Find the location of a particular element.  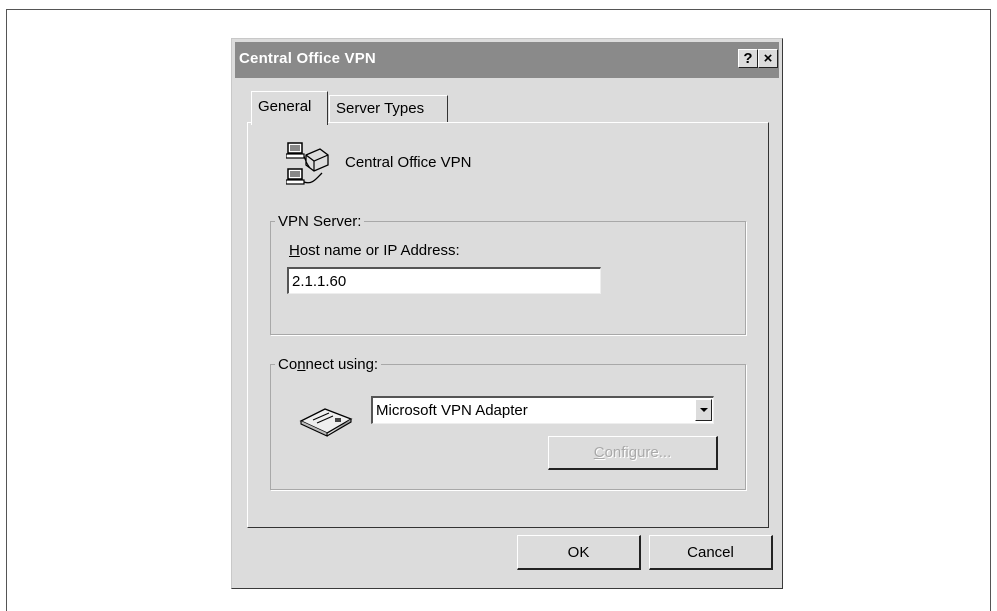

connect-label-before: Co is located at coordinates (288, 364).